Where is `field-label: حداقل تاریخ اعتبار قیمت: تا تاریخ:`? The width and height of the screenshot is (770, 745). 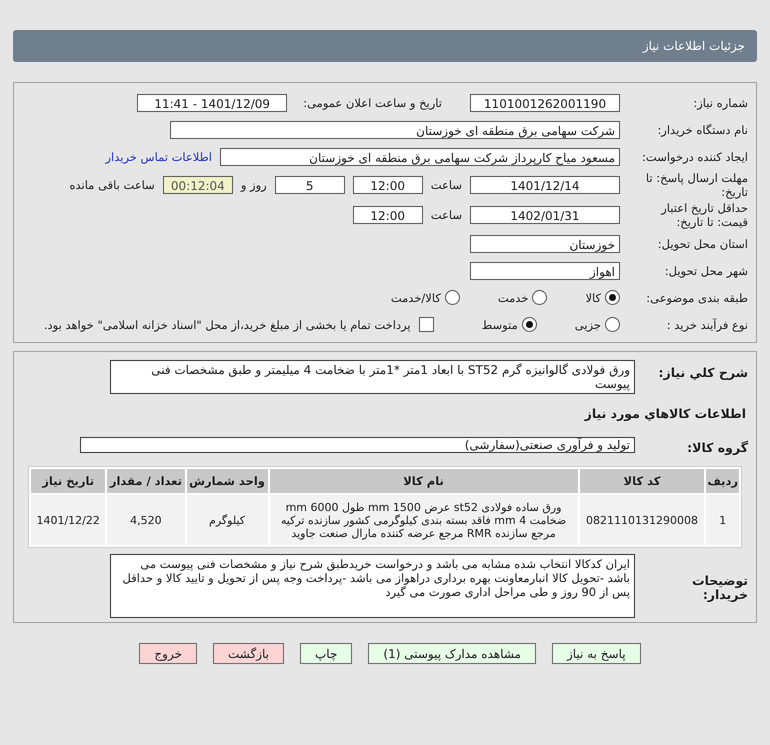
field-label: حداقل تاریخ اعتبار قیمت: تا تاریخ: is located at coordinates (704, 215).